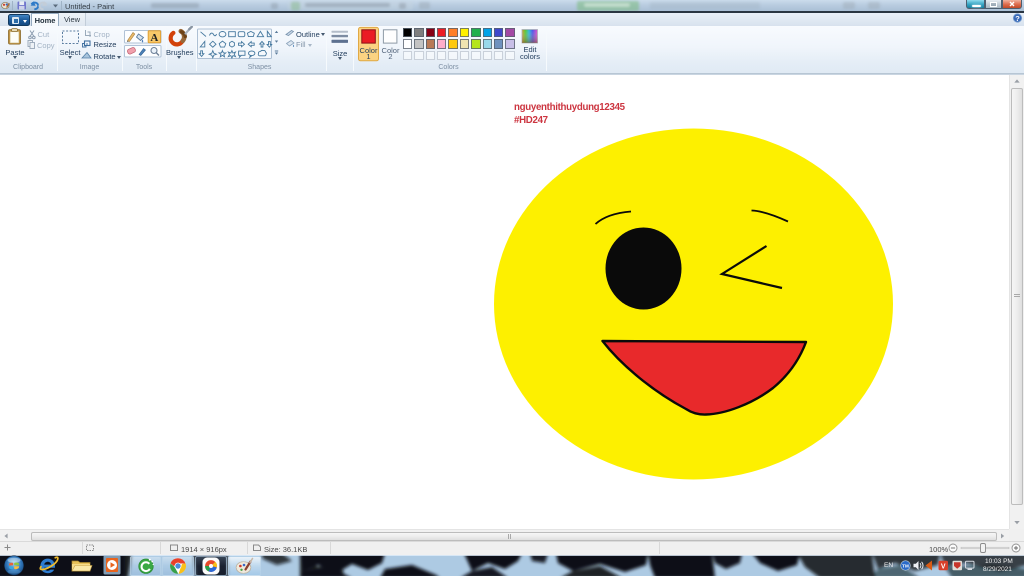 This screenshot has width=1024, height=576. I want to click on svg-text: TM, so click(905, 566).